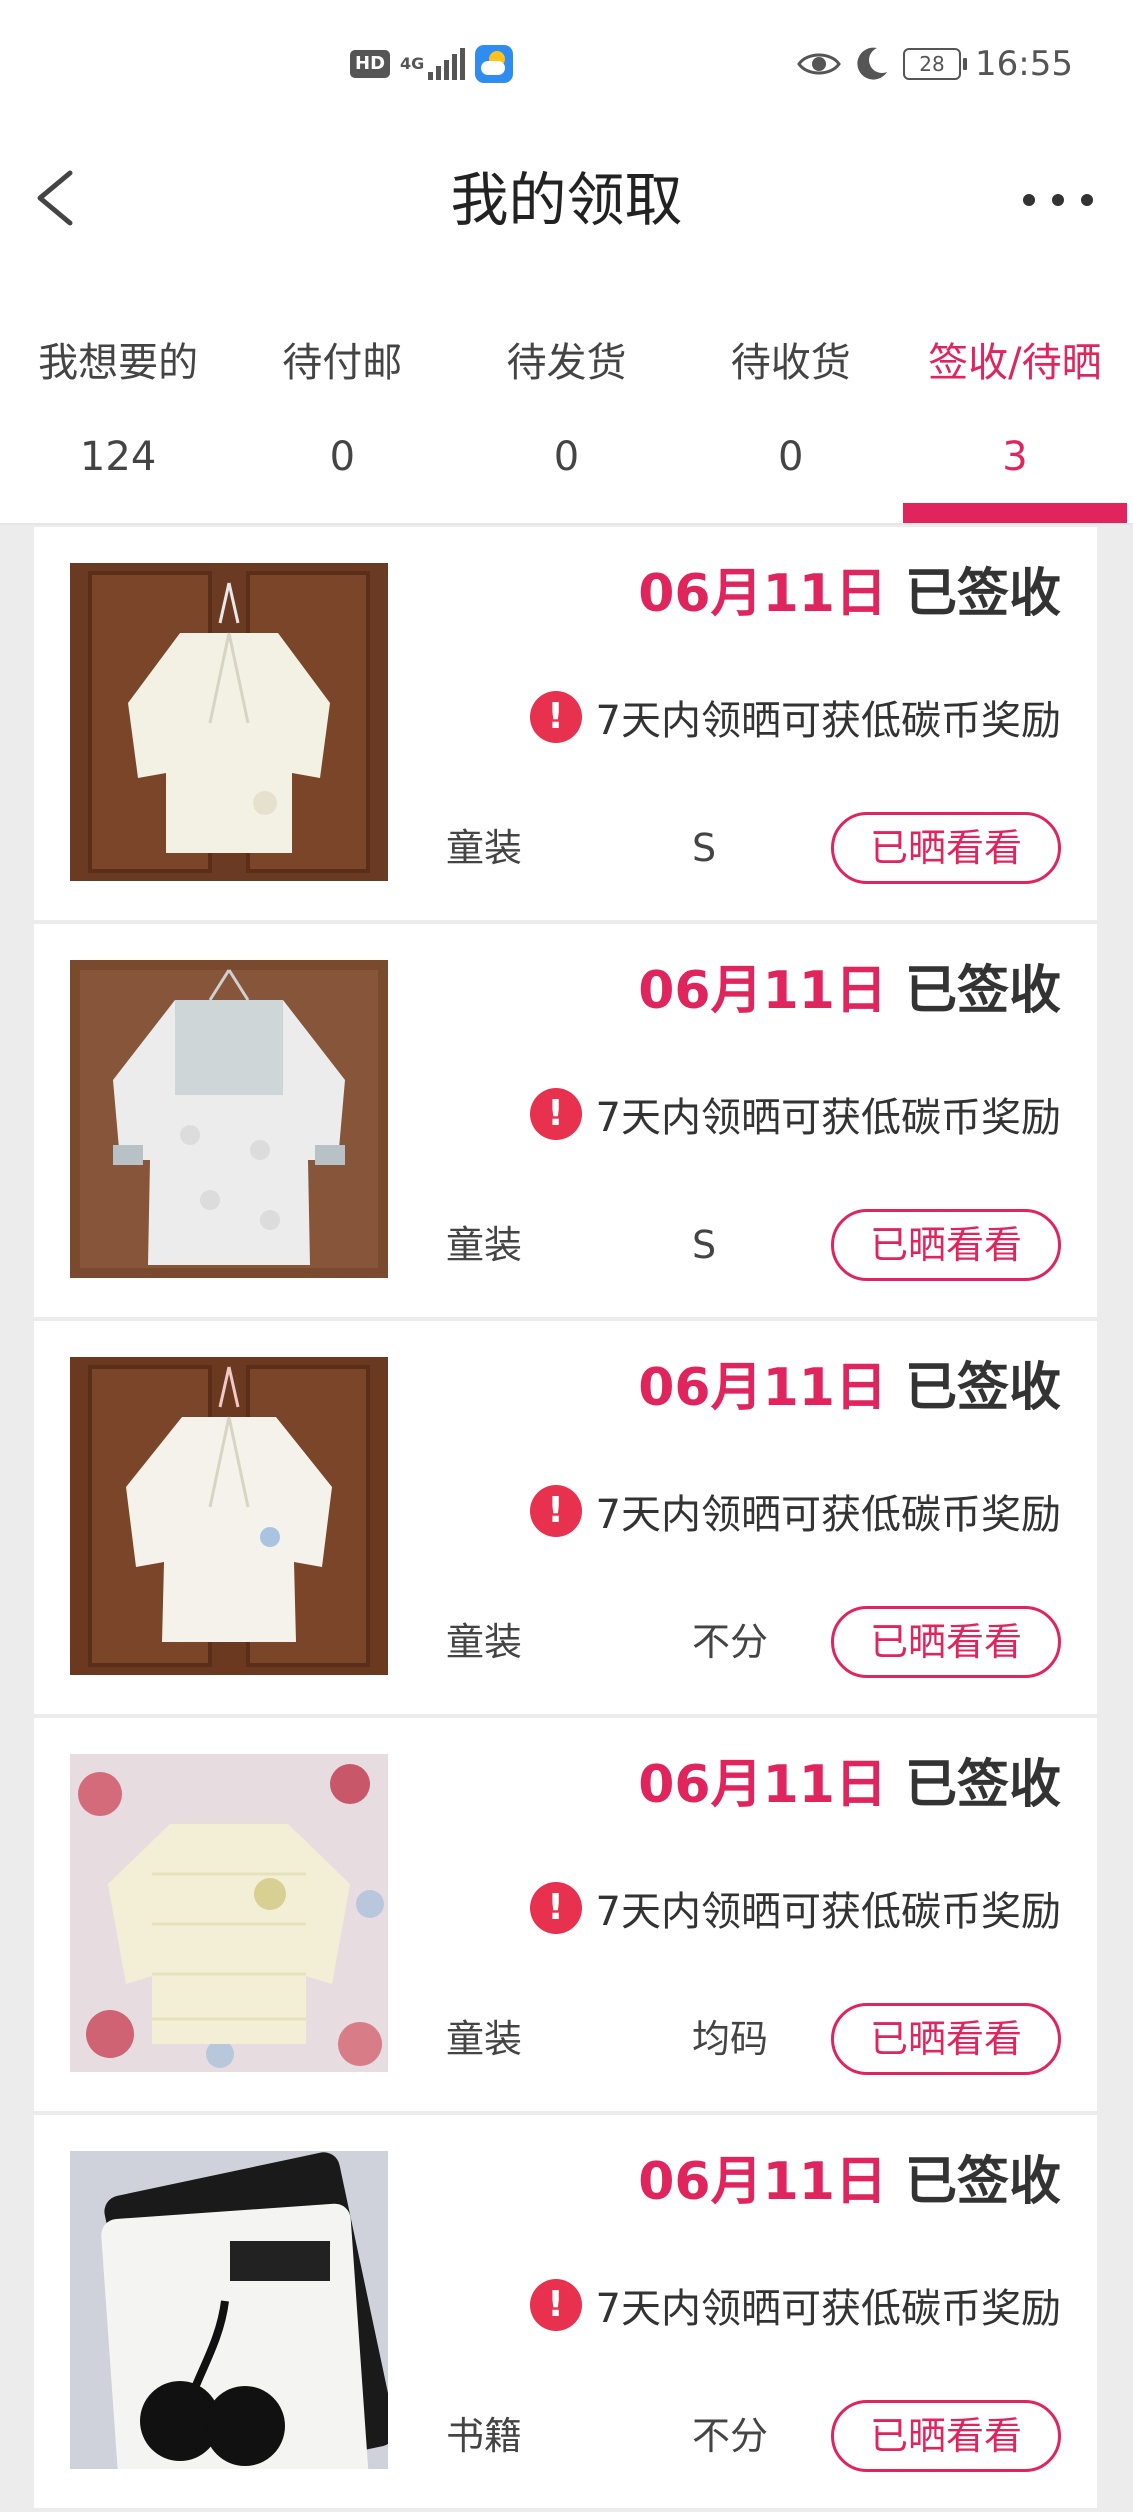 This screenshot has height=2512, width=1133. I want to click on eye-icon, so click(819, 64).